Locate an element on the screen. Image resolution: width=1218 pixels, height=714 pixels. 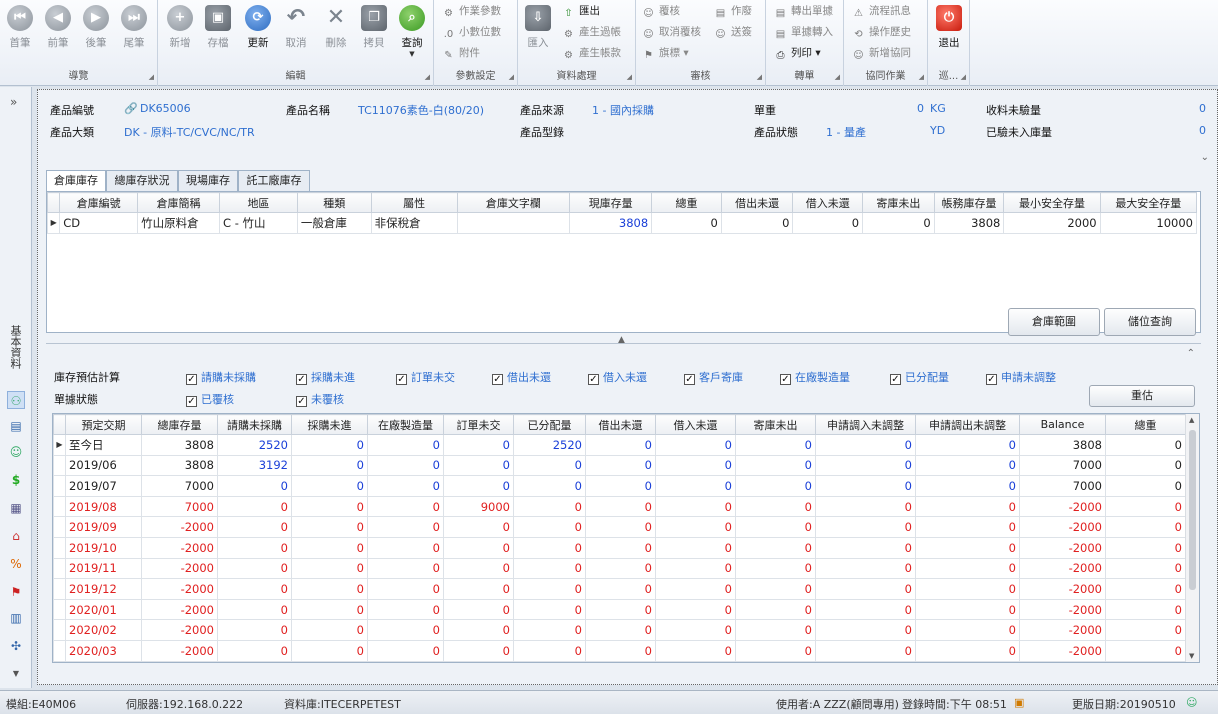
sidebar-scroll-down-icon: ▼ is located at coordinates (16, 674).